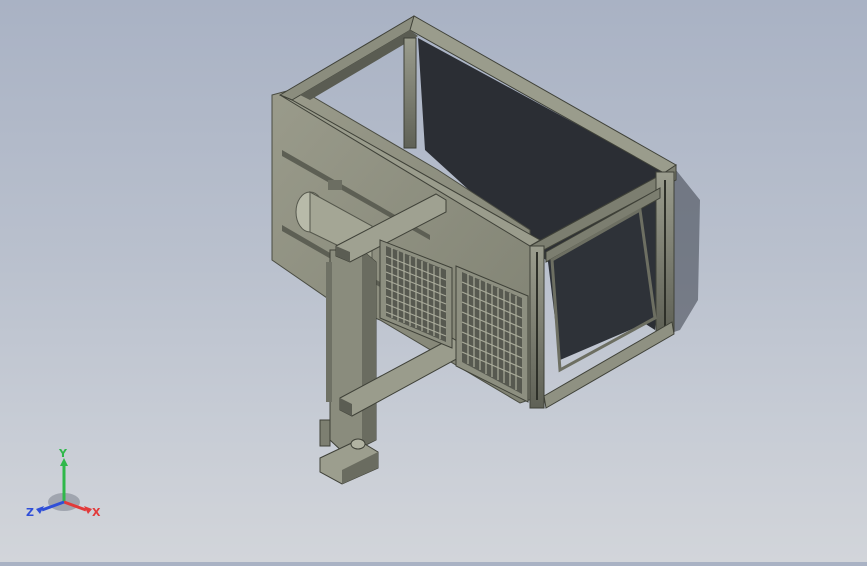 Image resolution: width=867 pixels, height=566 pixels. I want to click on z-axis-label: Z, so click(30, 512).